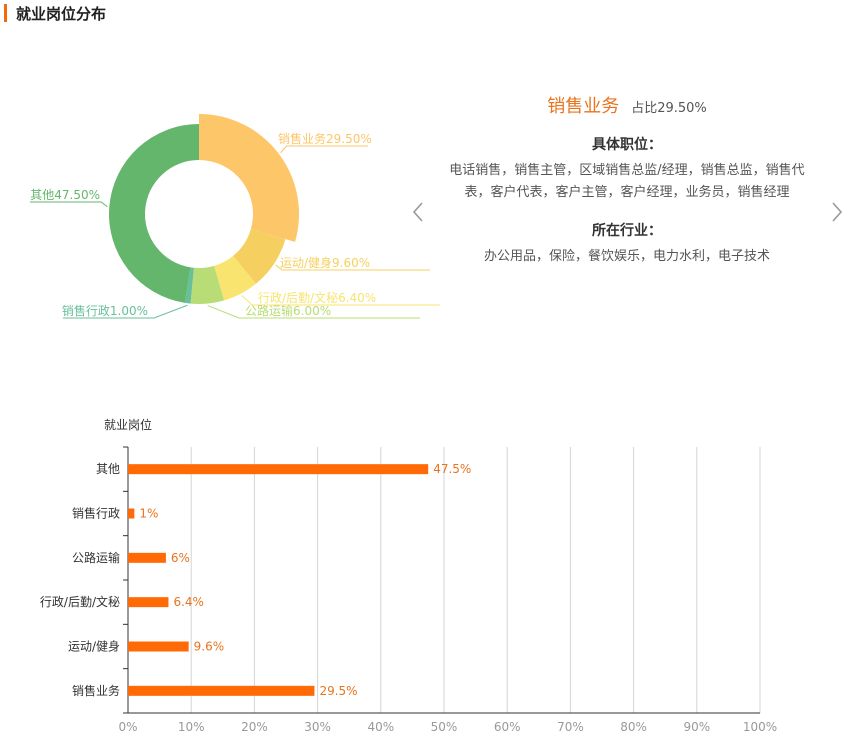 Image resolution: width=855 pixels, height=745 pixels. What do you see at coordinates (627, 231) in the screenshot?
I see `industries-heading: 所在行业：` at bounding box center [627, 231].